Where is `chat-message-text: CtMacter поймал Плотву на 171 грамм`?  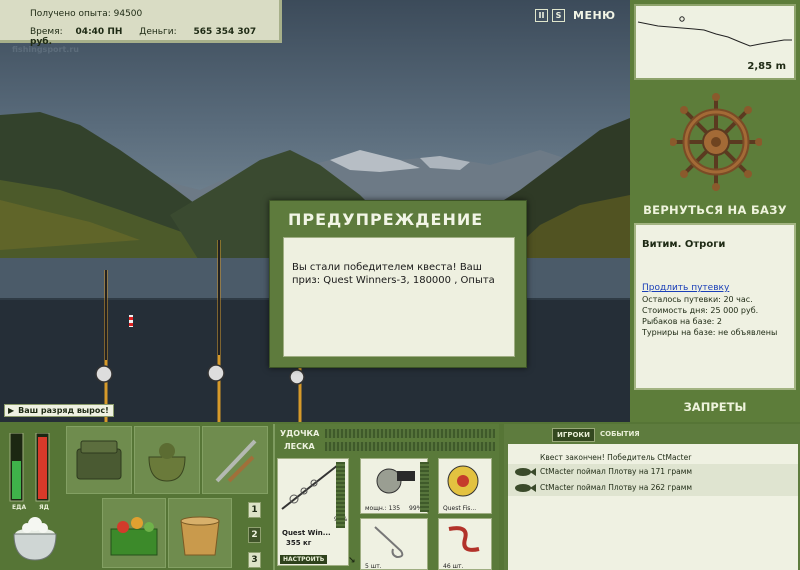 chat-message-text: CtMacter поймал Плотву на 171 грамм is located at coordinates (616, 471).